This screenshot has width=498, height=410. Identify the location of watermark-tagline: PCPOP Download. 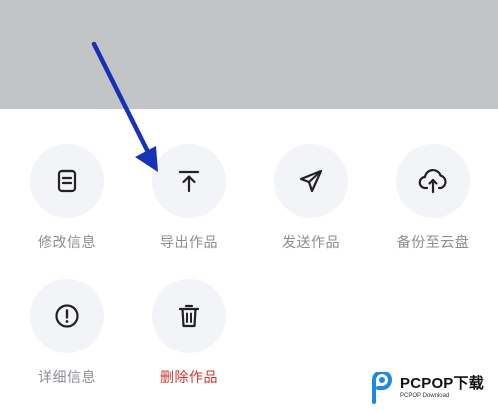
(425, 396).